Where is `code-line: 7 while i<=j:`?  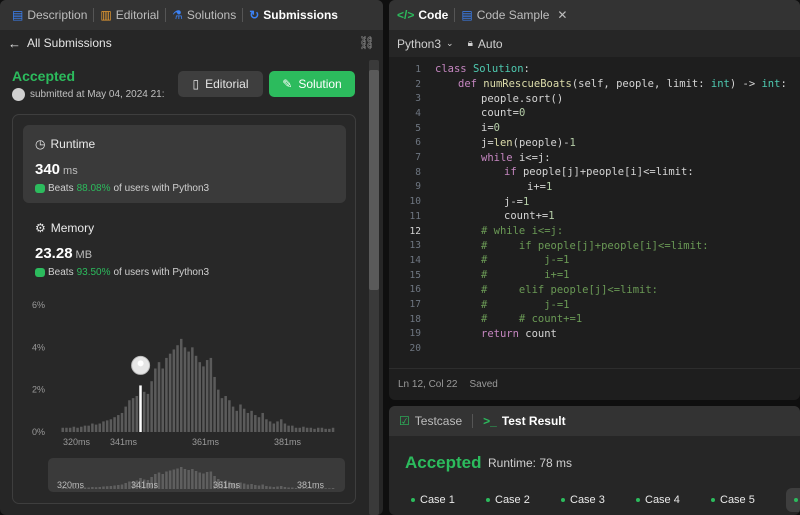 code-line: 7 while i<=j: is located at coordinates (594, 157).